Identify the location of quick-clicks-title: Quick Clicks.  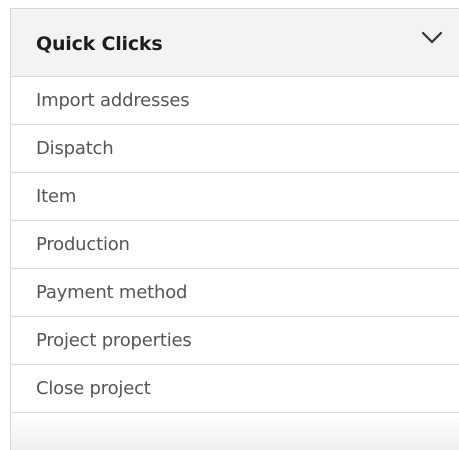
(99, 44).